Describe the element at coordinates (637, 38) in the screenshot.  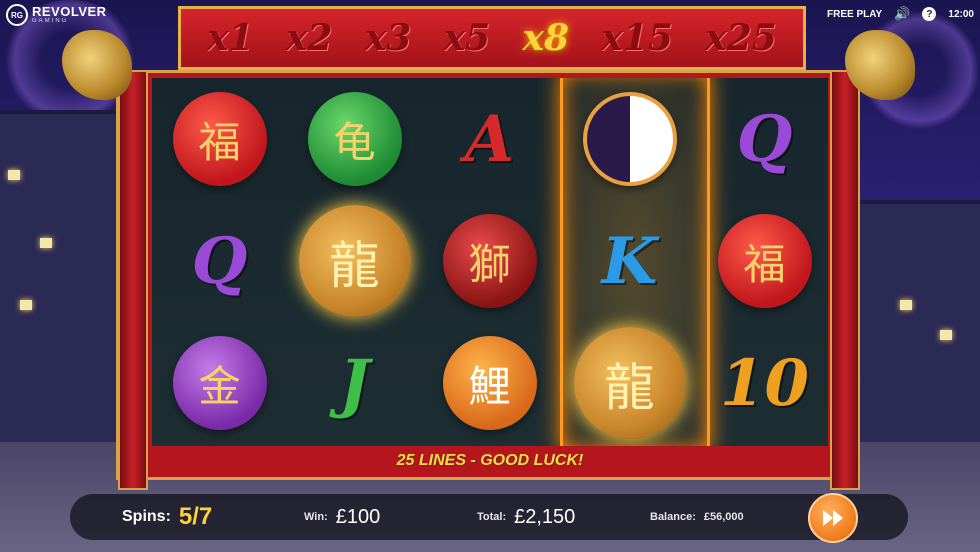
I see `multiplier-x15: x15` at that location.